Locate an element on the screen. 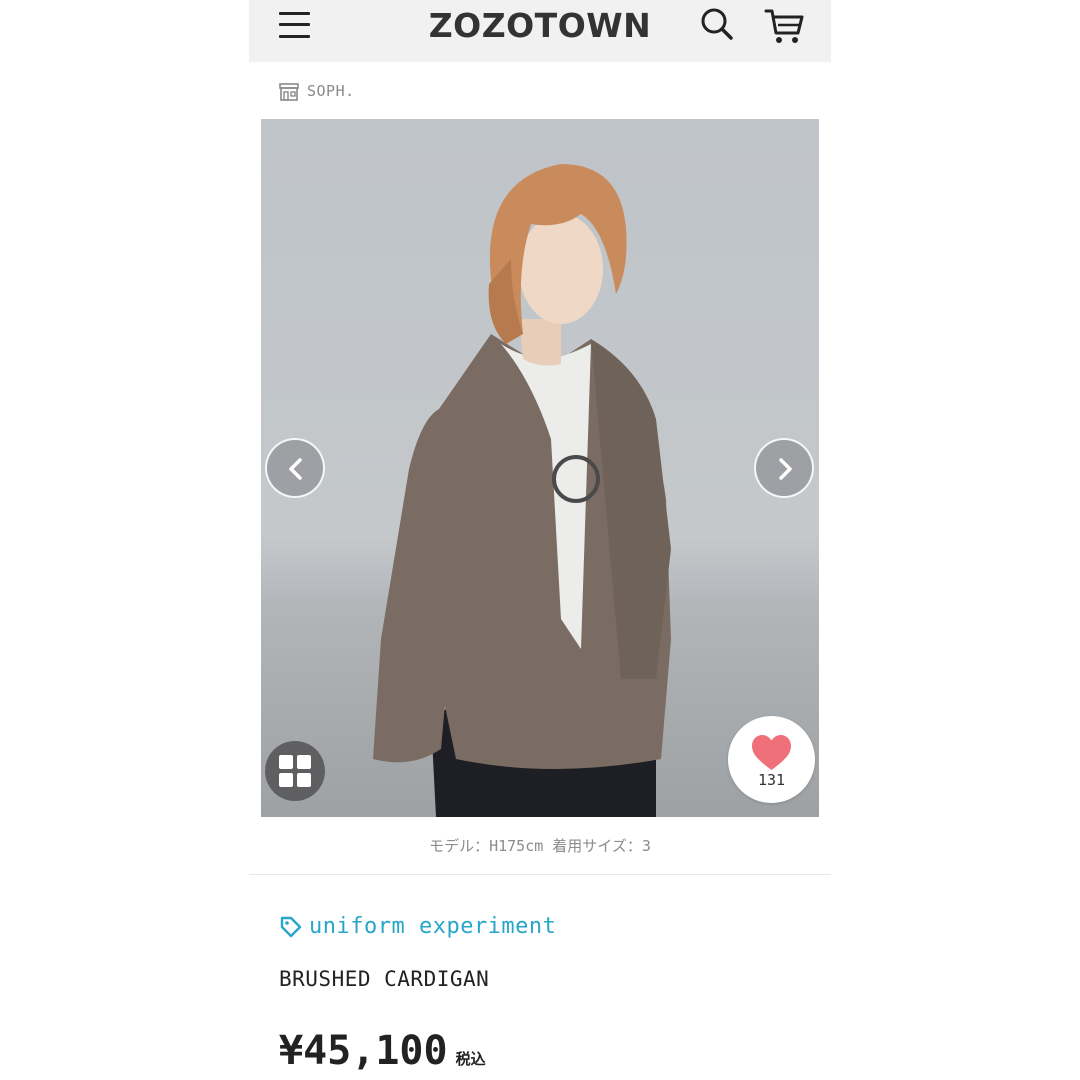  tag-icon is located at coordinates (291, 926).